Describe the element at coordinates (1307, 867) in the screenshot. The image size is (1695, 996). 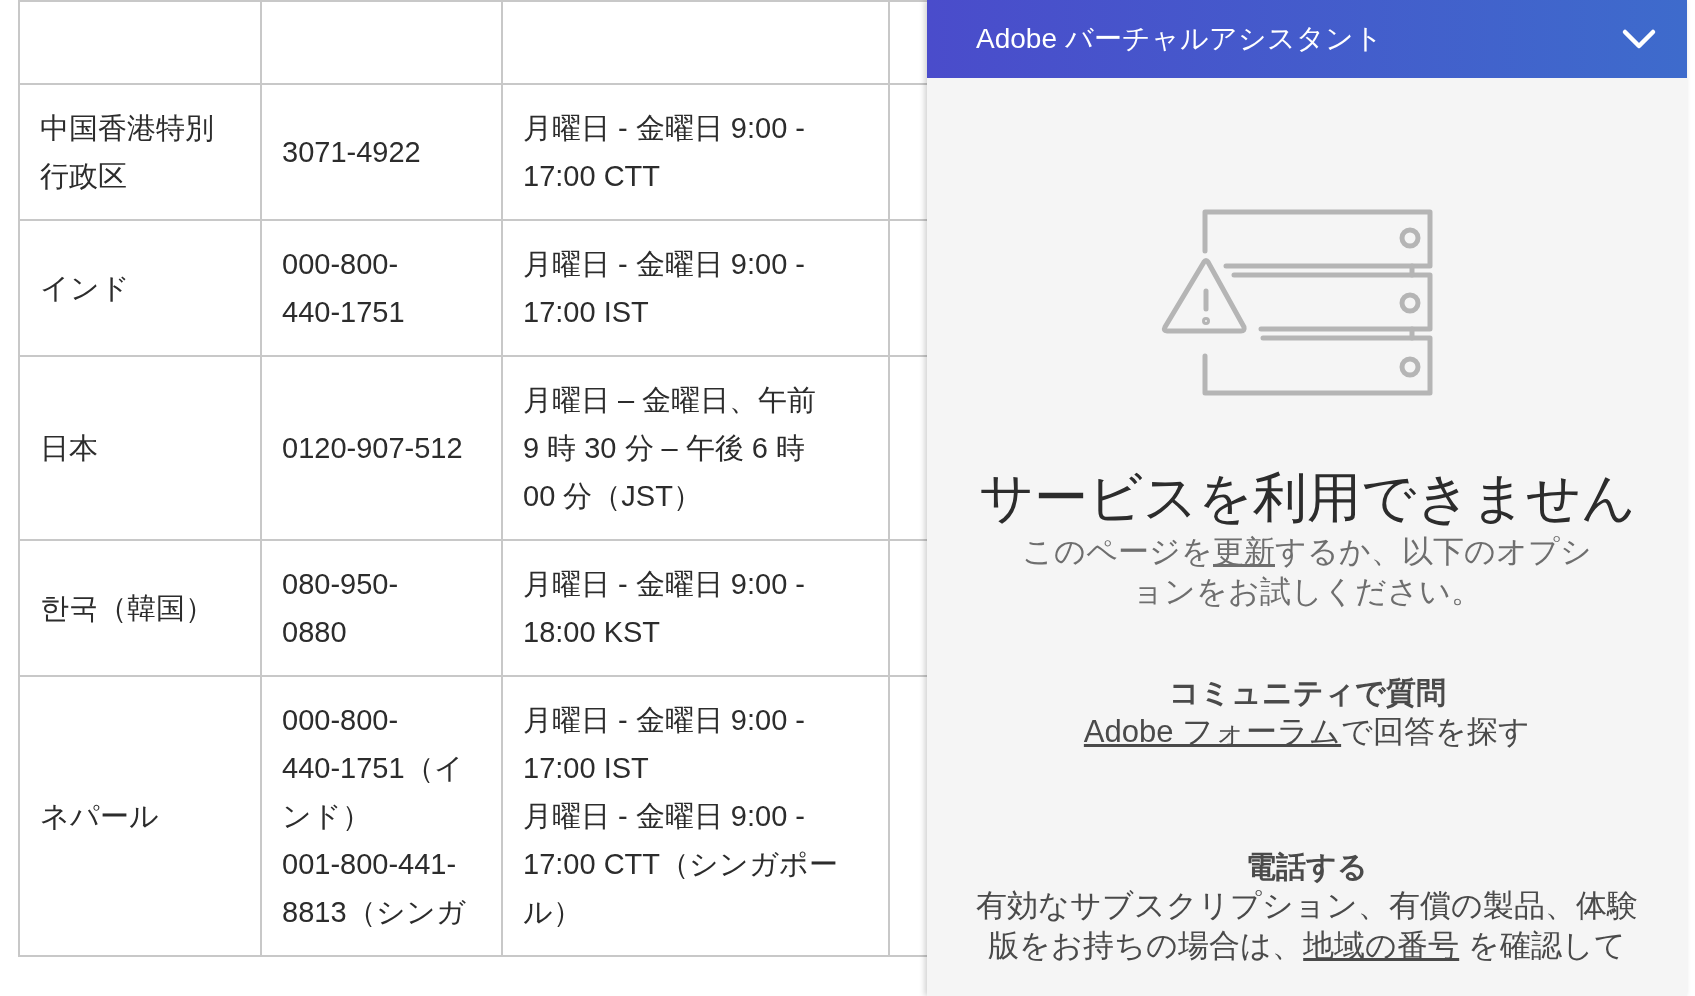
I see `section-heading: 電話する` at that location.